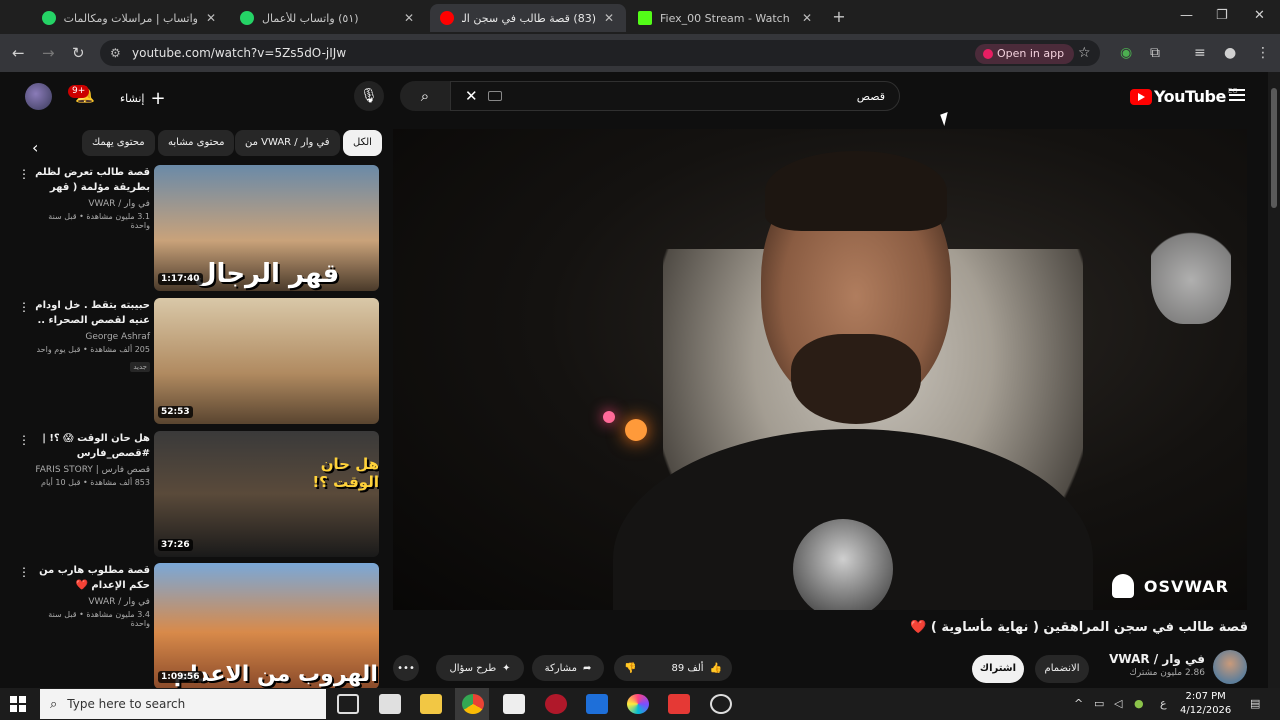  I want to click on extensions-icon: ⧉, so click(1155, 53).